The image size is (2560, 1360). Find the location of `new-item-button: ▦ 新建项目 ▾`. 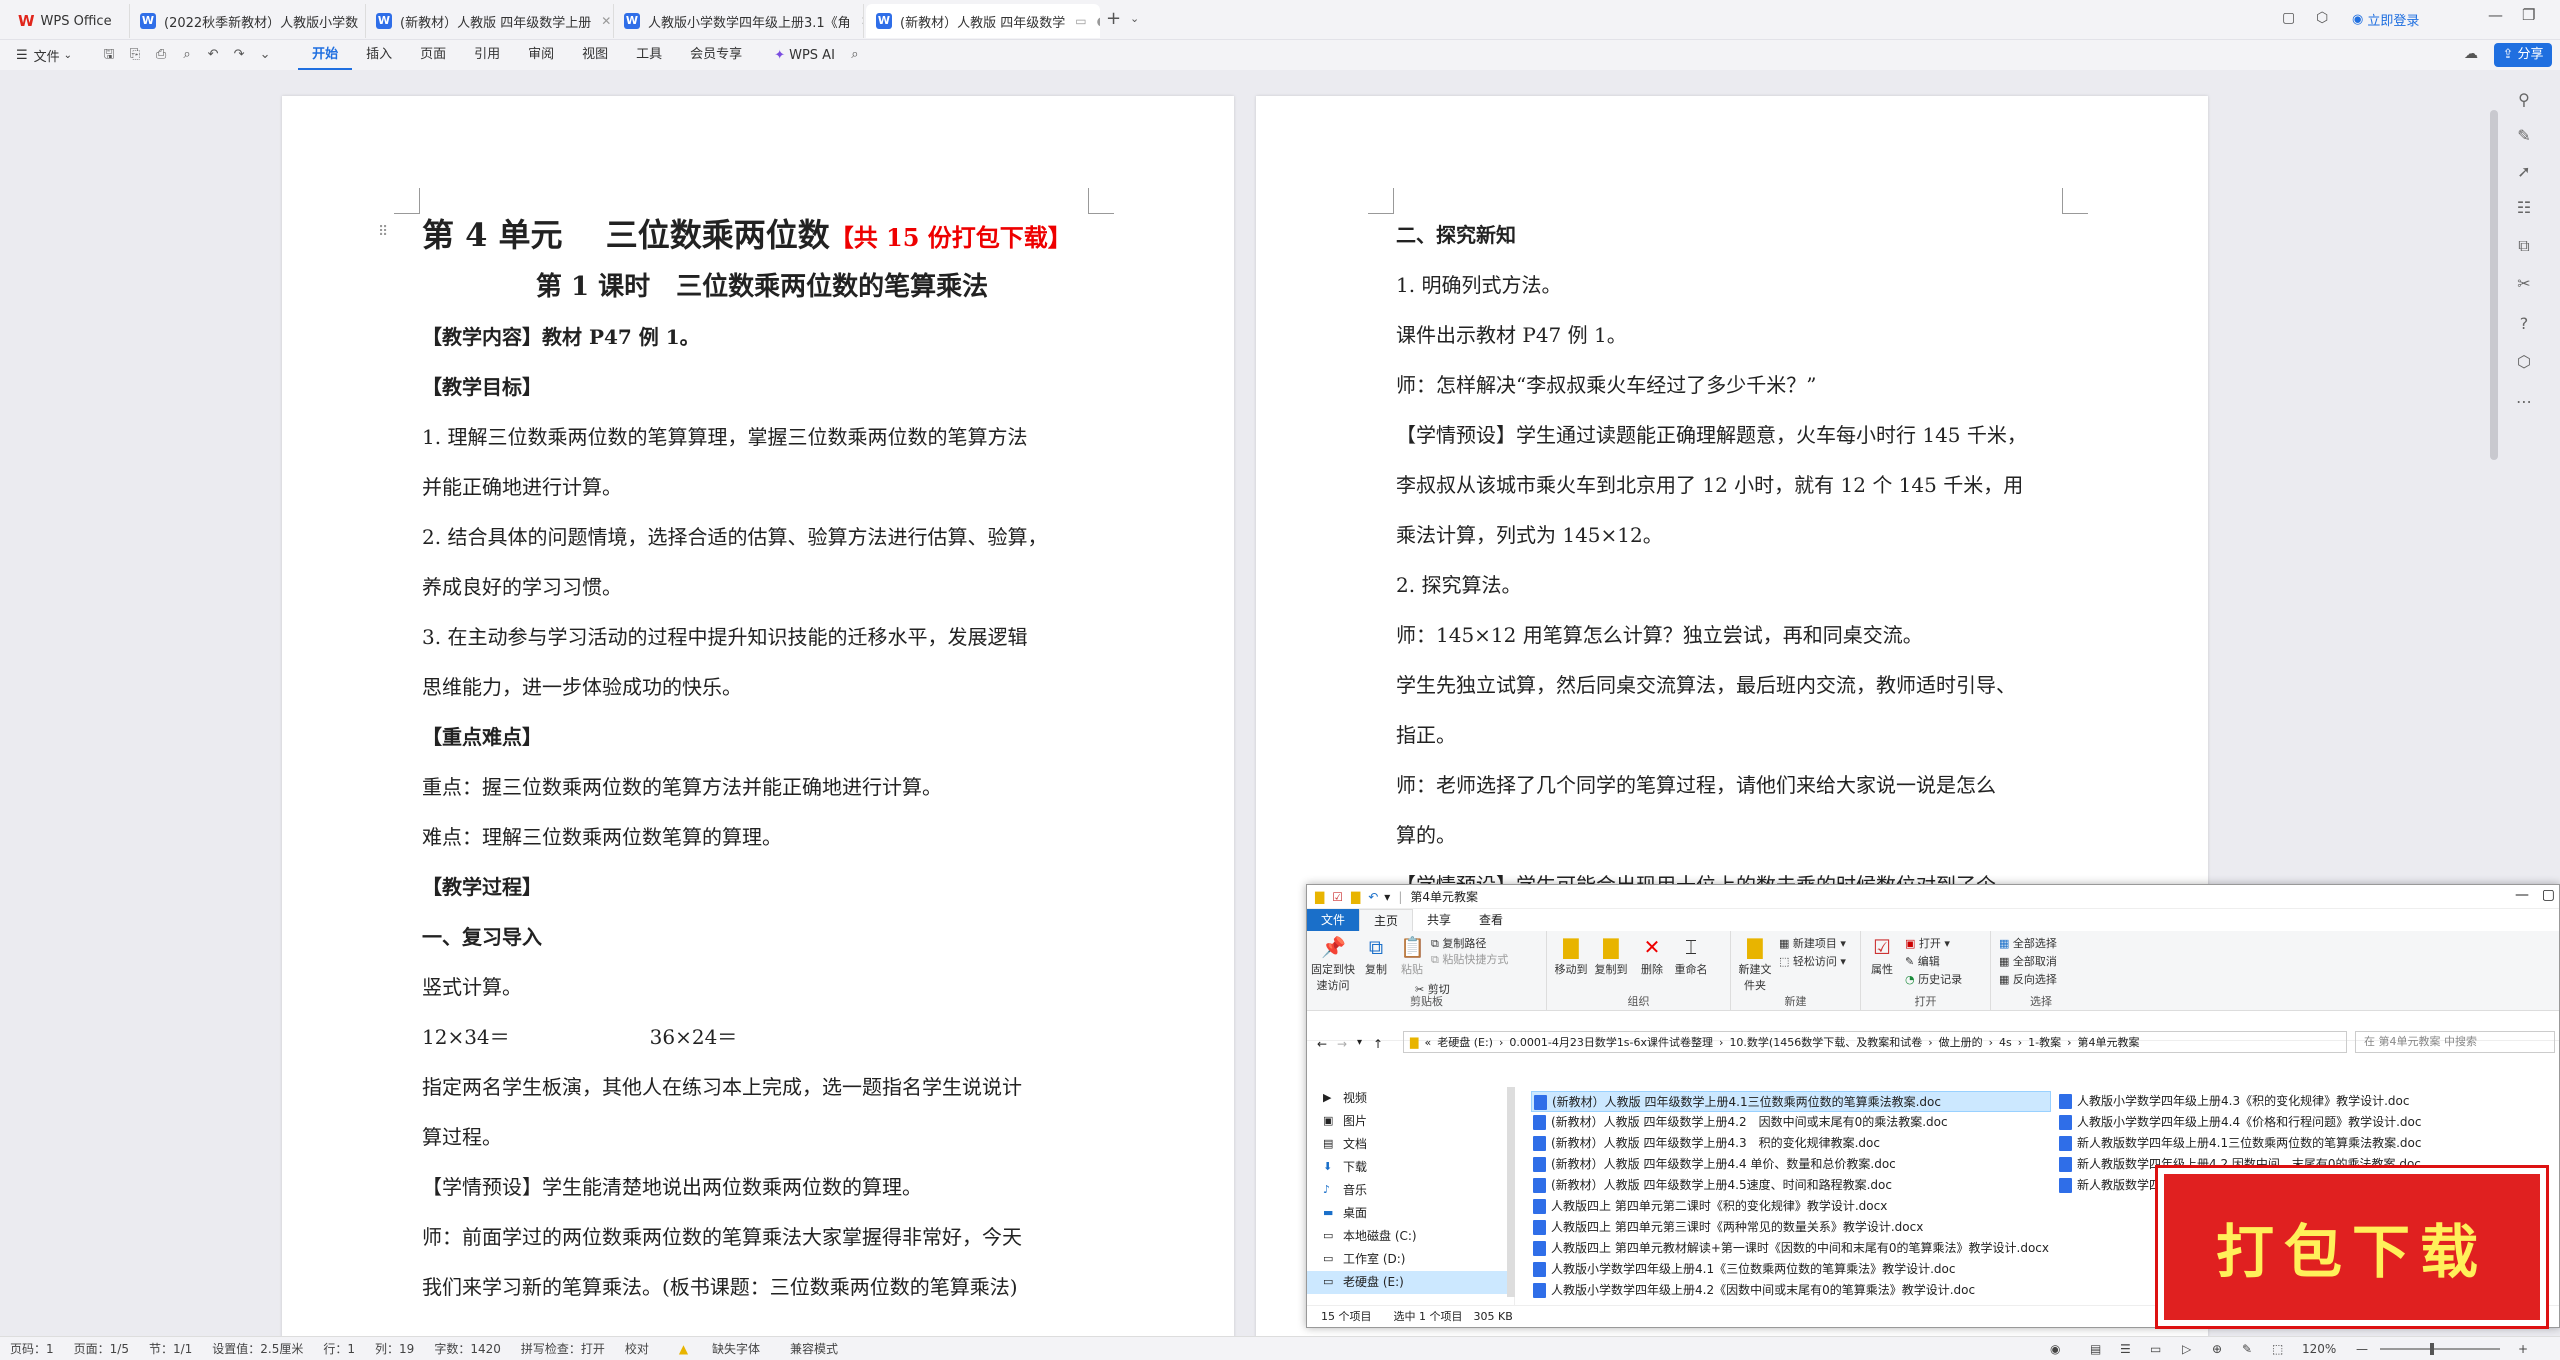

new-item-button: ▦ 新建项目 ▾ is located at coordinates (1812, 943).